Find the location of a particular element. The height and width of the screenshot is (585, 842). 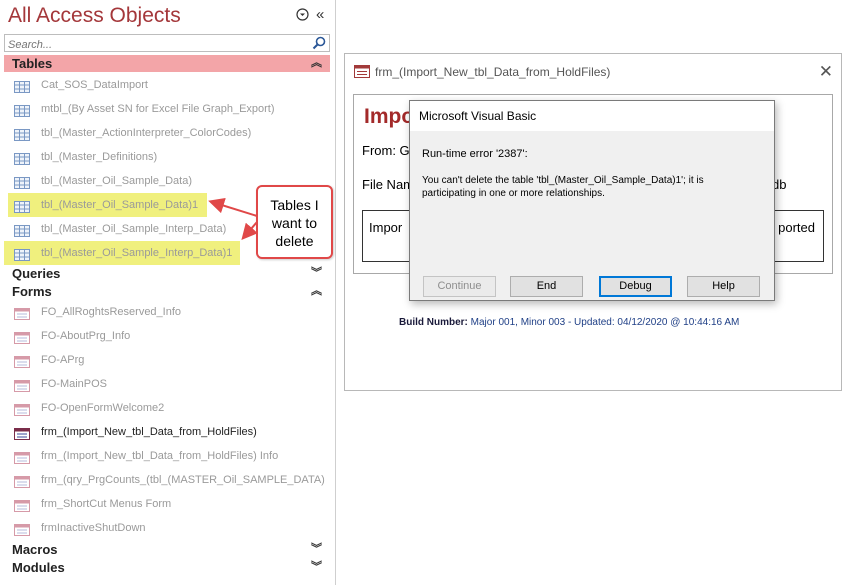

item-label: frm_(Import_New_tbl_Data_from_HoldFiles) is located at coordinates (149, 432).